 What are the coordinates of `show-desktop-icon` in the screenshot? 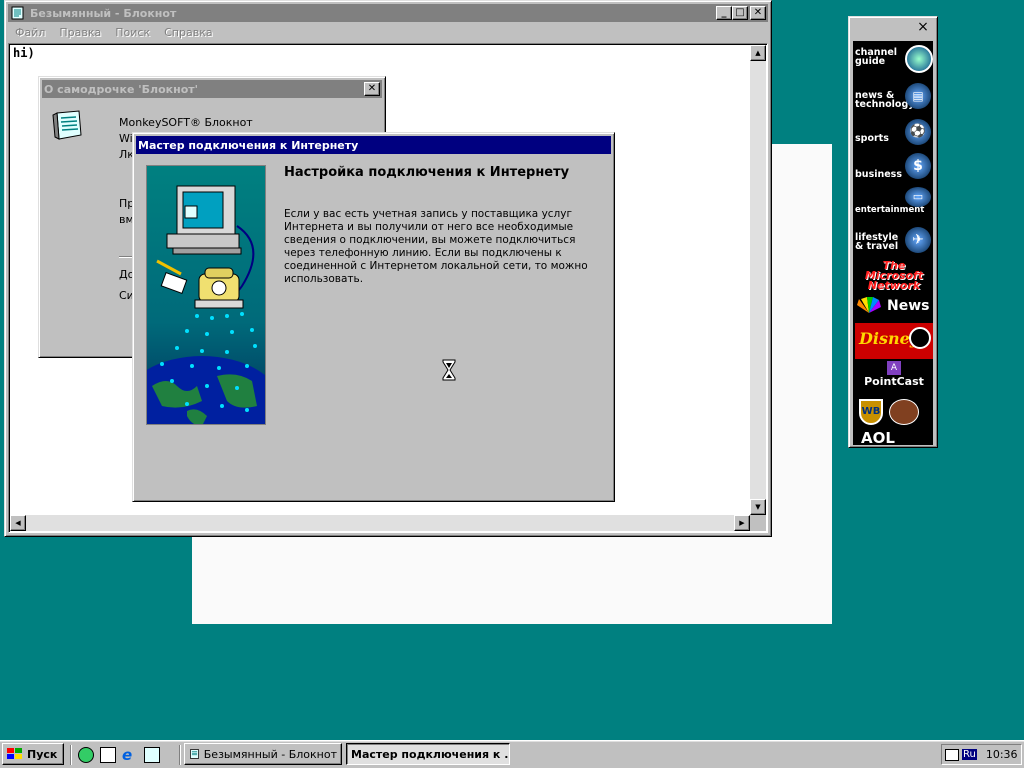 It's located at (152, 755).